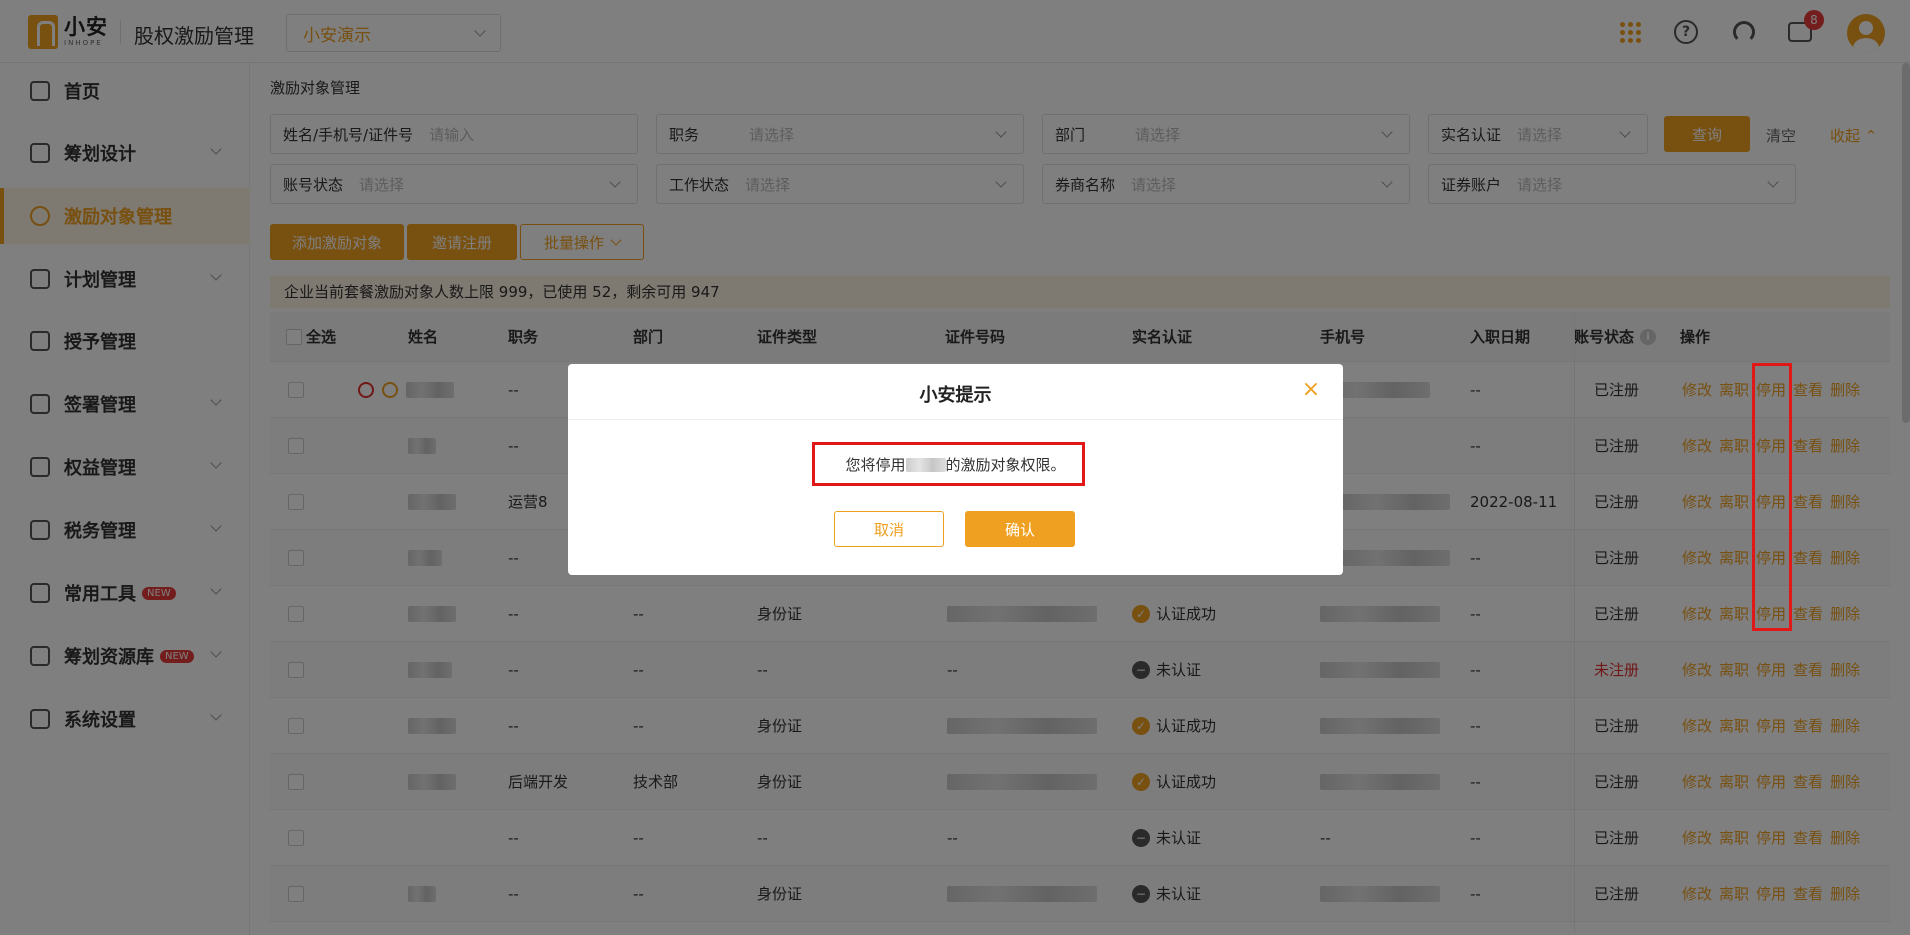 Image resolution: width=1910 pixels, height=935 pixels. I want to click on highlight-disable-column, so click(1772, 497).